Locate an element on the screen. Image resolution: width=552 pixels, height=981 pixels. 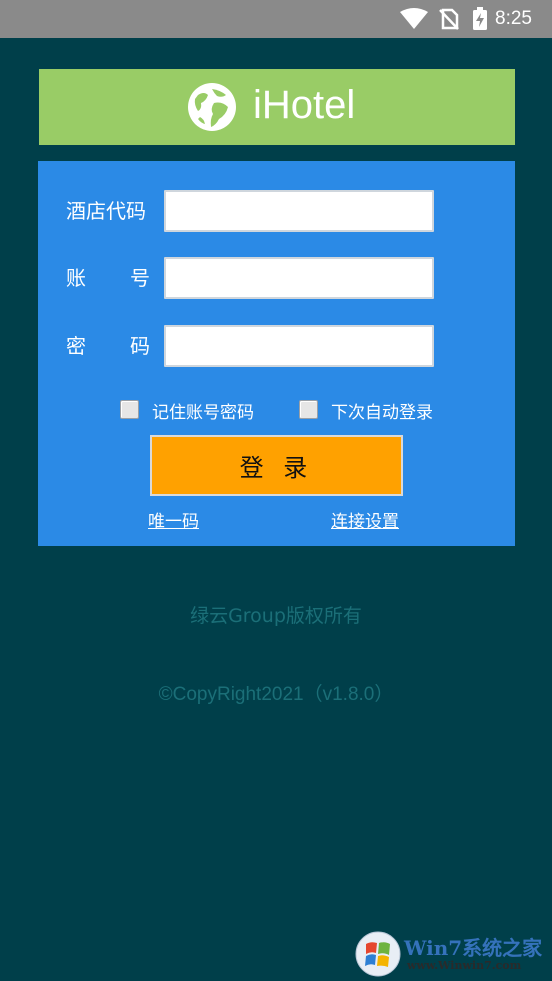
no-sim-icon is located at coordinates (449, 21).